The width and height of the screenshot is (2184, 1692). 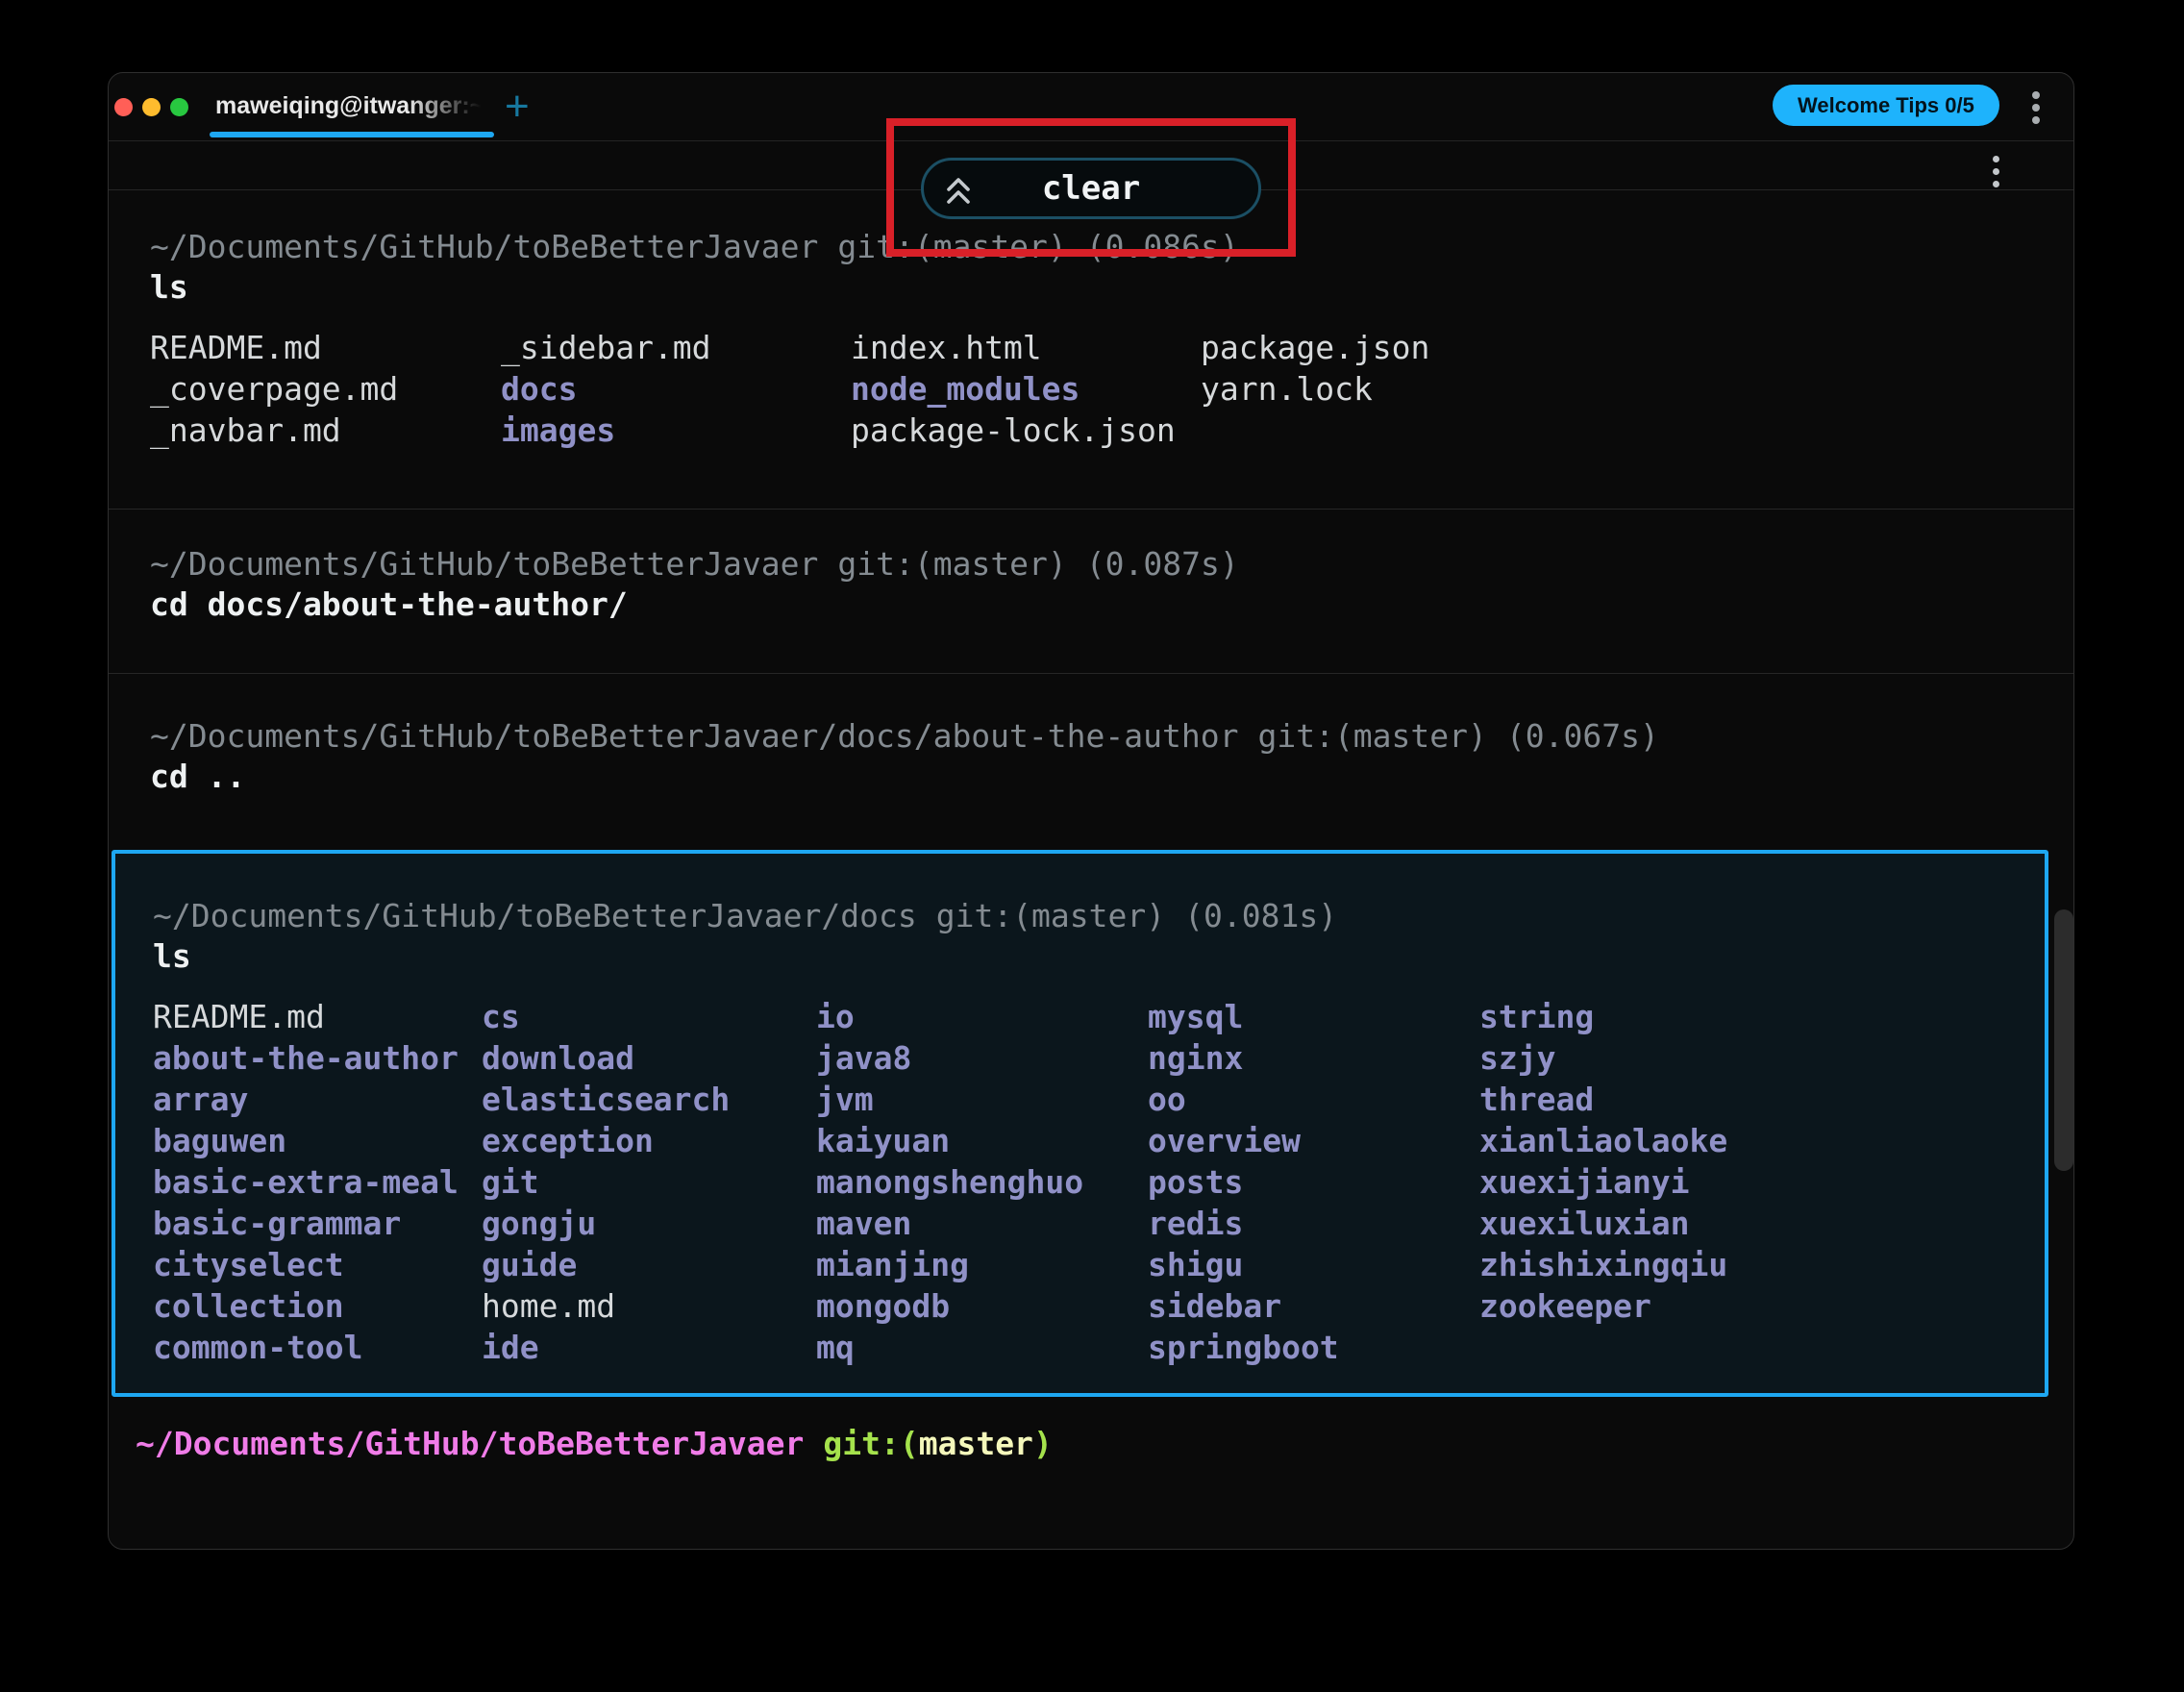 I want to click on ls-output-row: _coverpage.md docs node_modules yarn.lock, so click(x=1091, y=389).